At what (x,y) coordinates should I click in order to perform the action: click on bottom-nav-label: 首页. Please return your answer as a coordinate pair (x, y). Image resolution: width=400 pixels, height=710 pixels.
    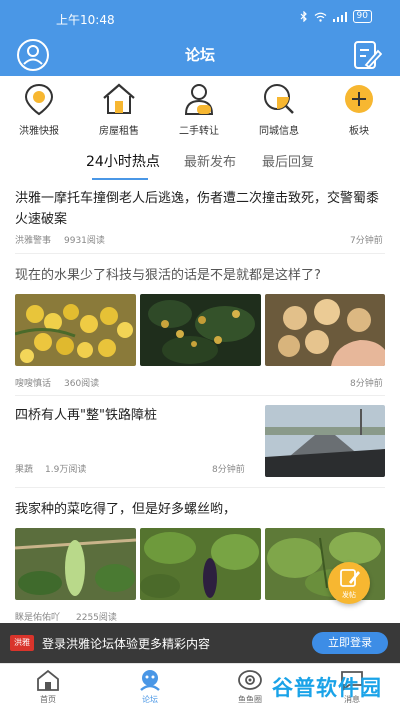
    Looking at the image, I should click on (48, 699).